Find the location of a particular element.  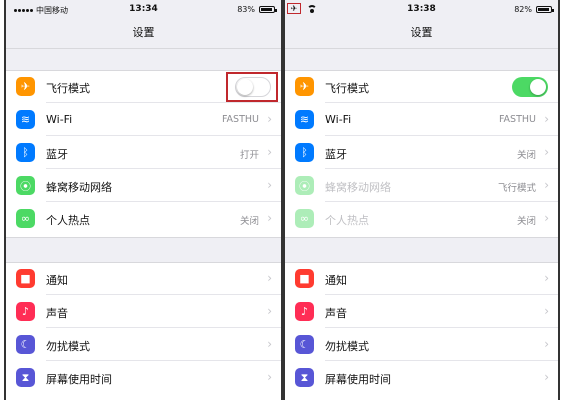

settings-row-bluetooth: ᛒ 蓝牙 关闭 › is located at coordinates (421, 153).